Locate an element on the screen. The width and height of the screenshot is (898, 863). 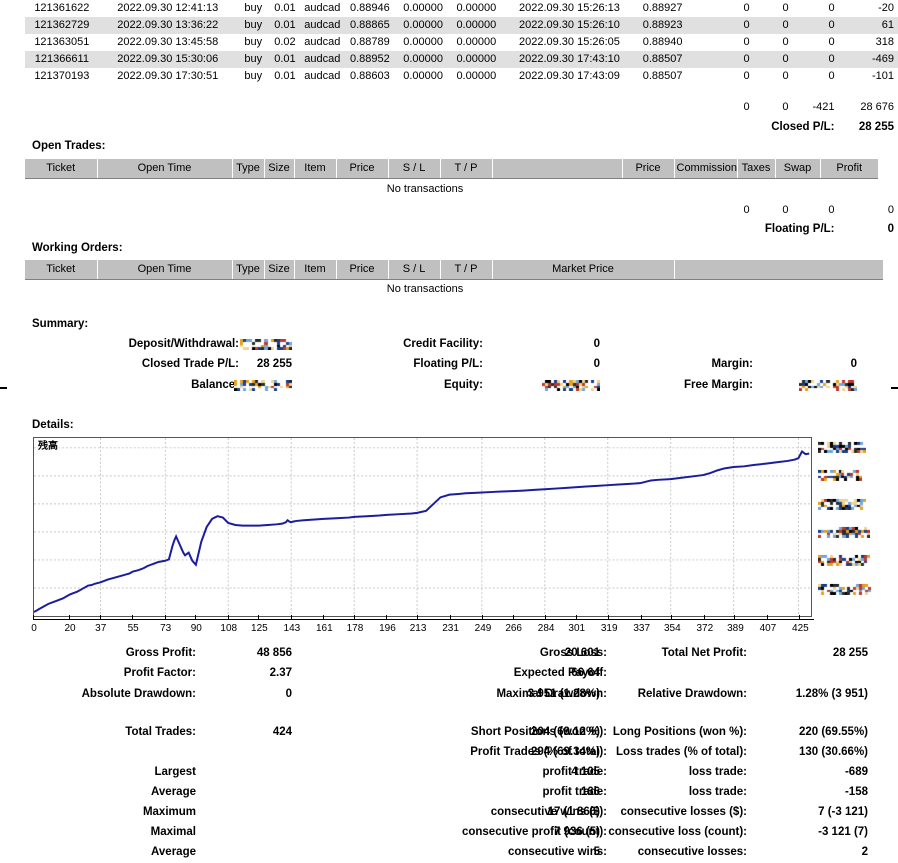
stat-label: Largest is located at coordinates (175, 772).